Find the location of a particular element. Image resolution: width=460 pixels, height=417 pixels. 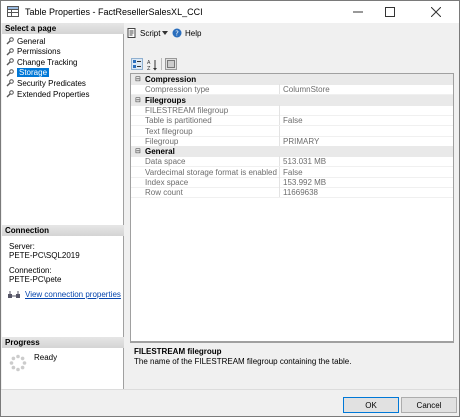

property-pages-icon is located at coordinates (171, 64).